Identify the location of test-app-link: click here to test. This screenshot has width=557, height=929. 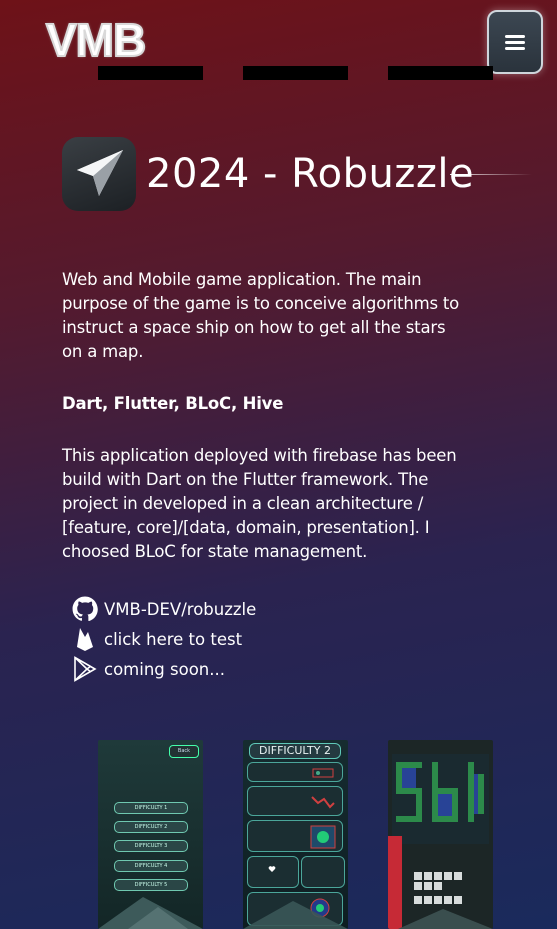
(164, 639).